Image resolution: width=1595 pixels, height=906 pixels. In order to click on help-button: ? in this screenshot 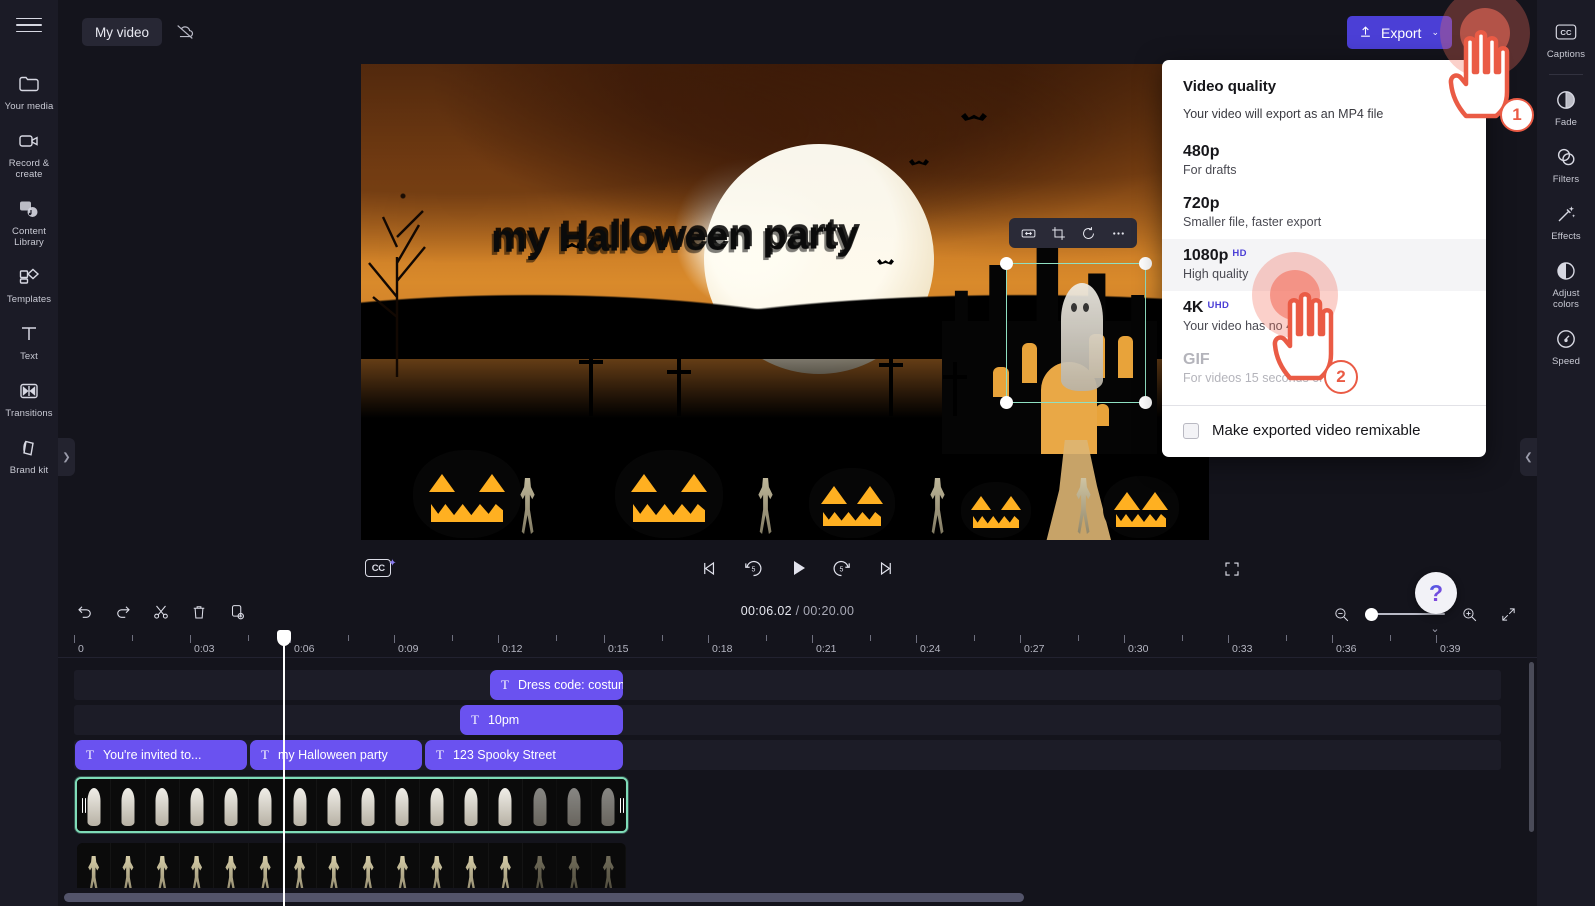, I will do `click(1436, 593)`.